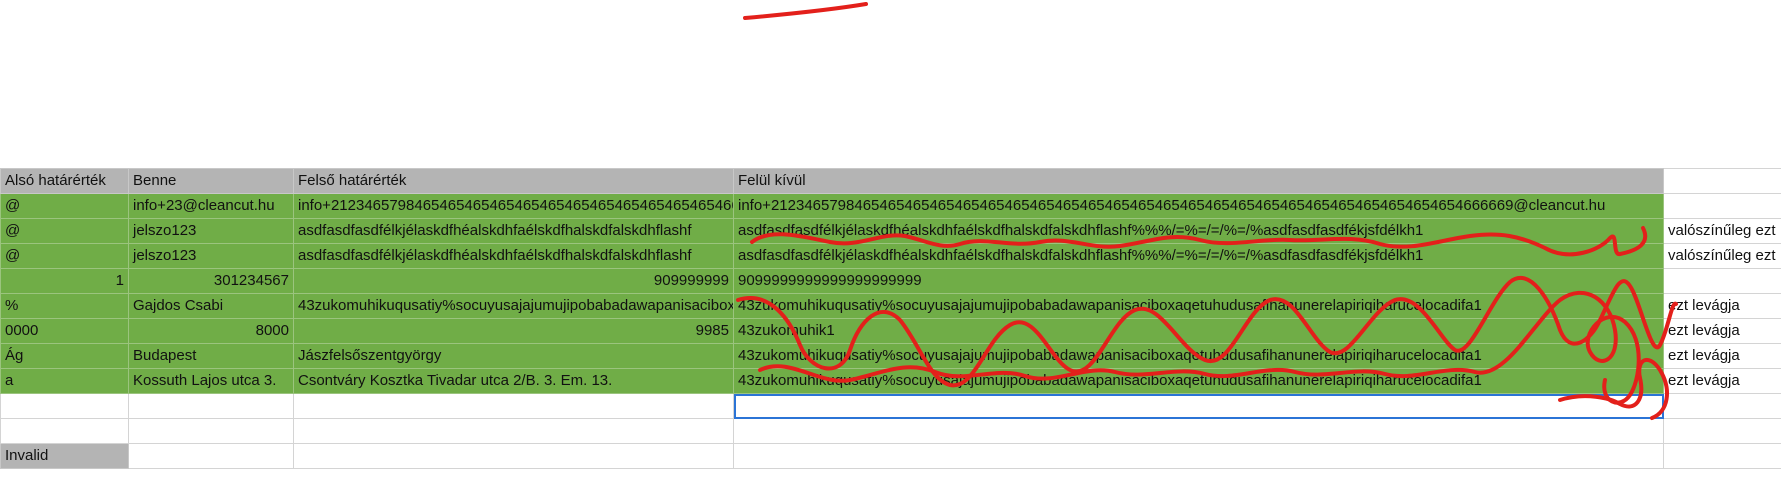 The image size is (1781, 479). I want to click on cell-lower-limit: Ág, so click(64, 356).